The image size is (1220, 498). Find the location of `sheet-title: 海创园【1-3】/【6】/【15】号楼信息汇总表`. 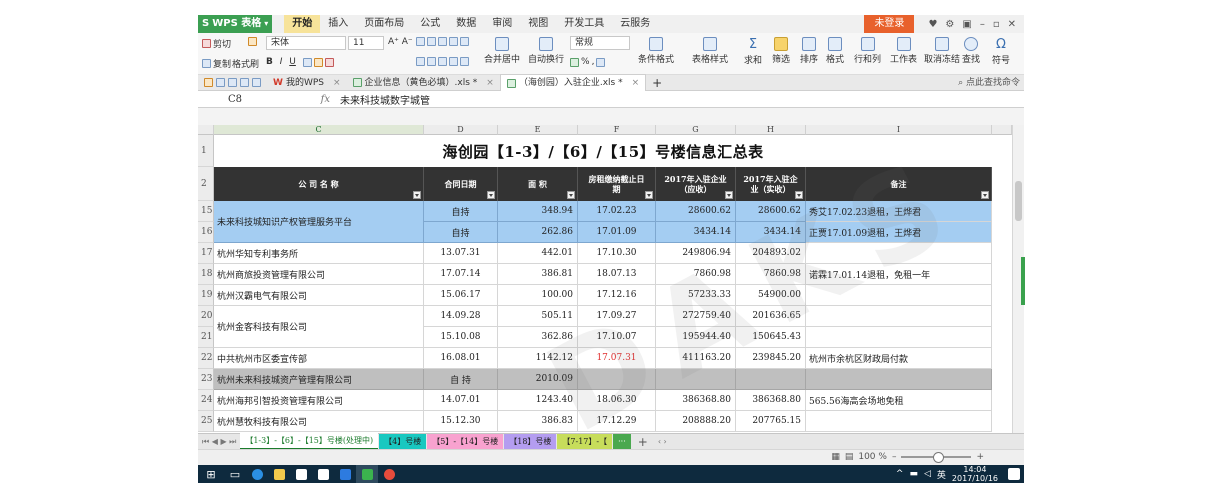

sheet-title: 海创园【1-3】/【6】/【15】号楼信息汇总表 is located at coordinates (603, 151).